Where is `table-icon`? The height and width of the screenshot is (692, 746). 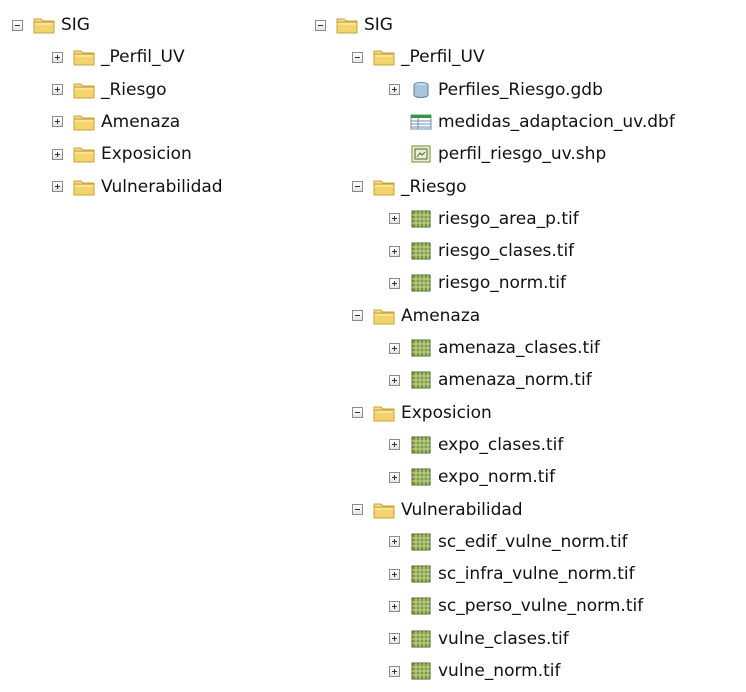
table-icon is located at coordinates (421, 122).